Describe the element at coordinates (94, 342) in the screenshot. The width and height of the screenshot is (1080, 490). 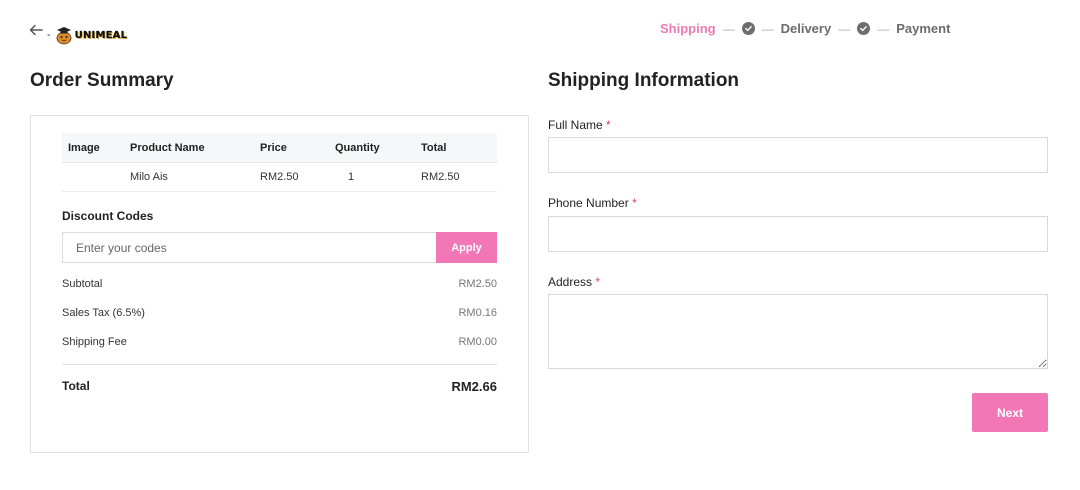
I see `shipping-fee-label: Shipping Fee` at that location.